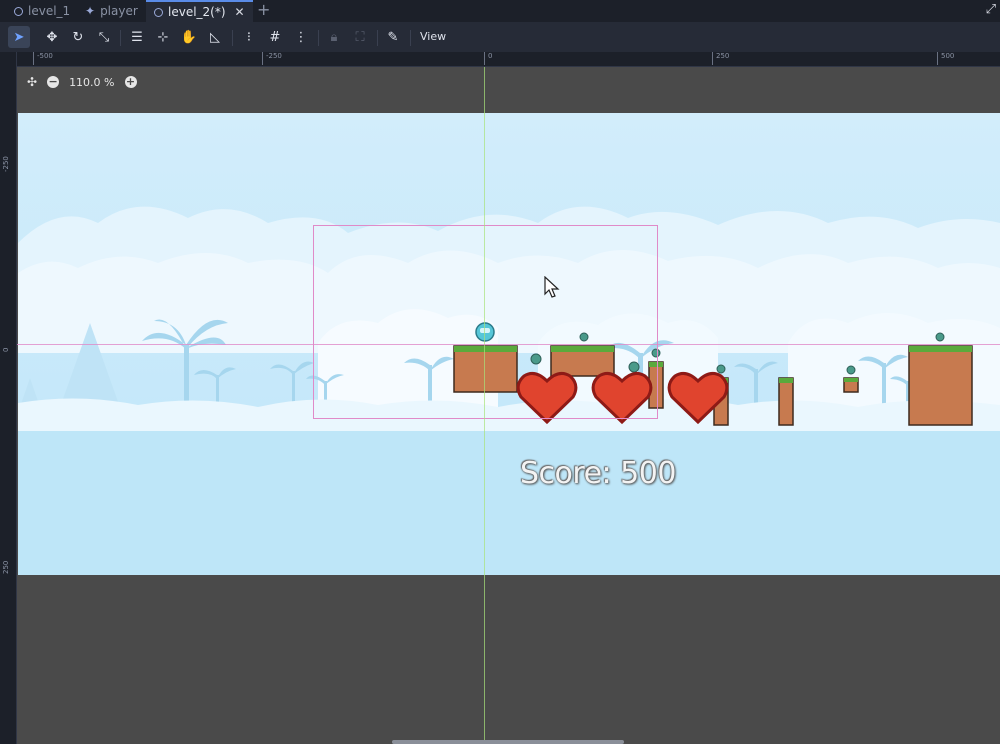  I want to click on character-icon: ✦, so click(90, 11).